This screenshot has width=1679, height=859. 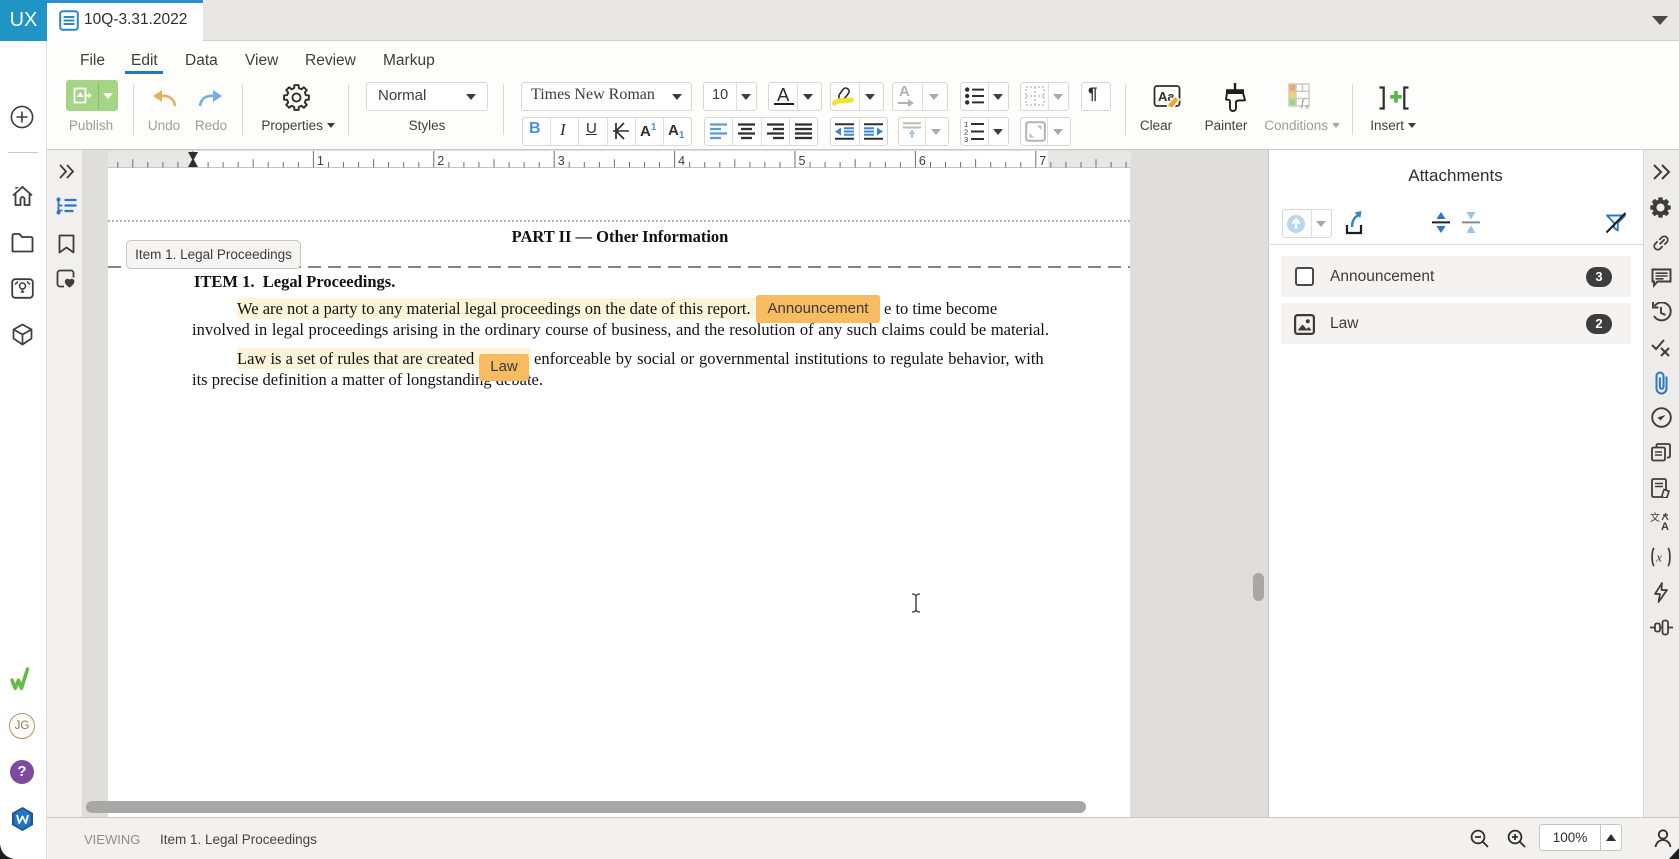 What do you see at coordinates (1042, 161) in the screenshot?
I see `svg-text: 7` at bounding box center [1042, 161].